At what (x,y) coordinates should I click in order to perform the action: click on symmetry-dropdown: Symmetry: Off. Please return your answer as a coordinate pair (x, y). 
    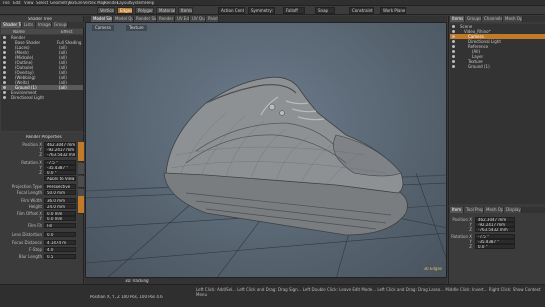
    Looking at the image, I should click on (261, 10).